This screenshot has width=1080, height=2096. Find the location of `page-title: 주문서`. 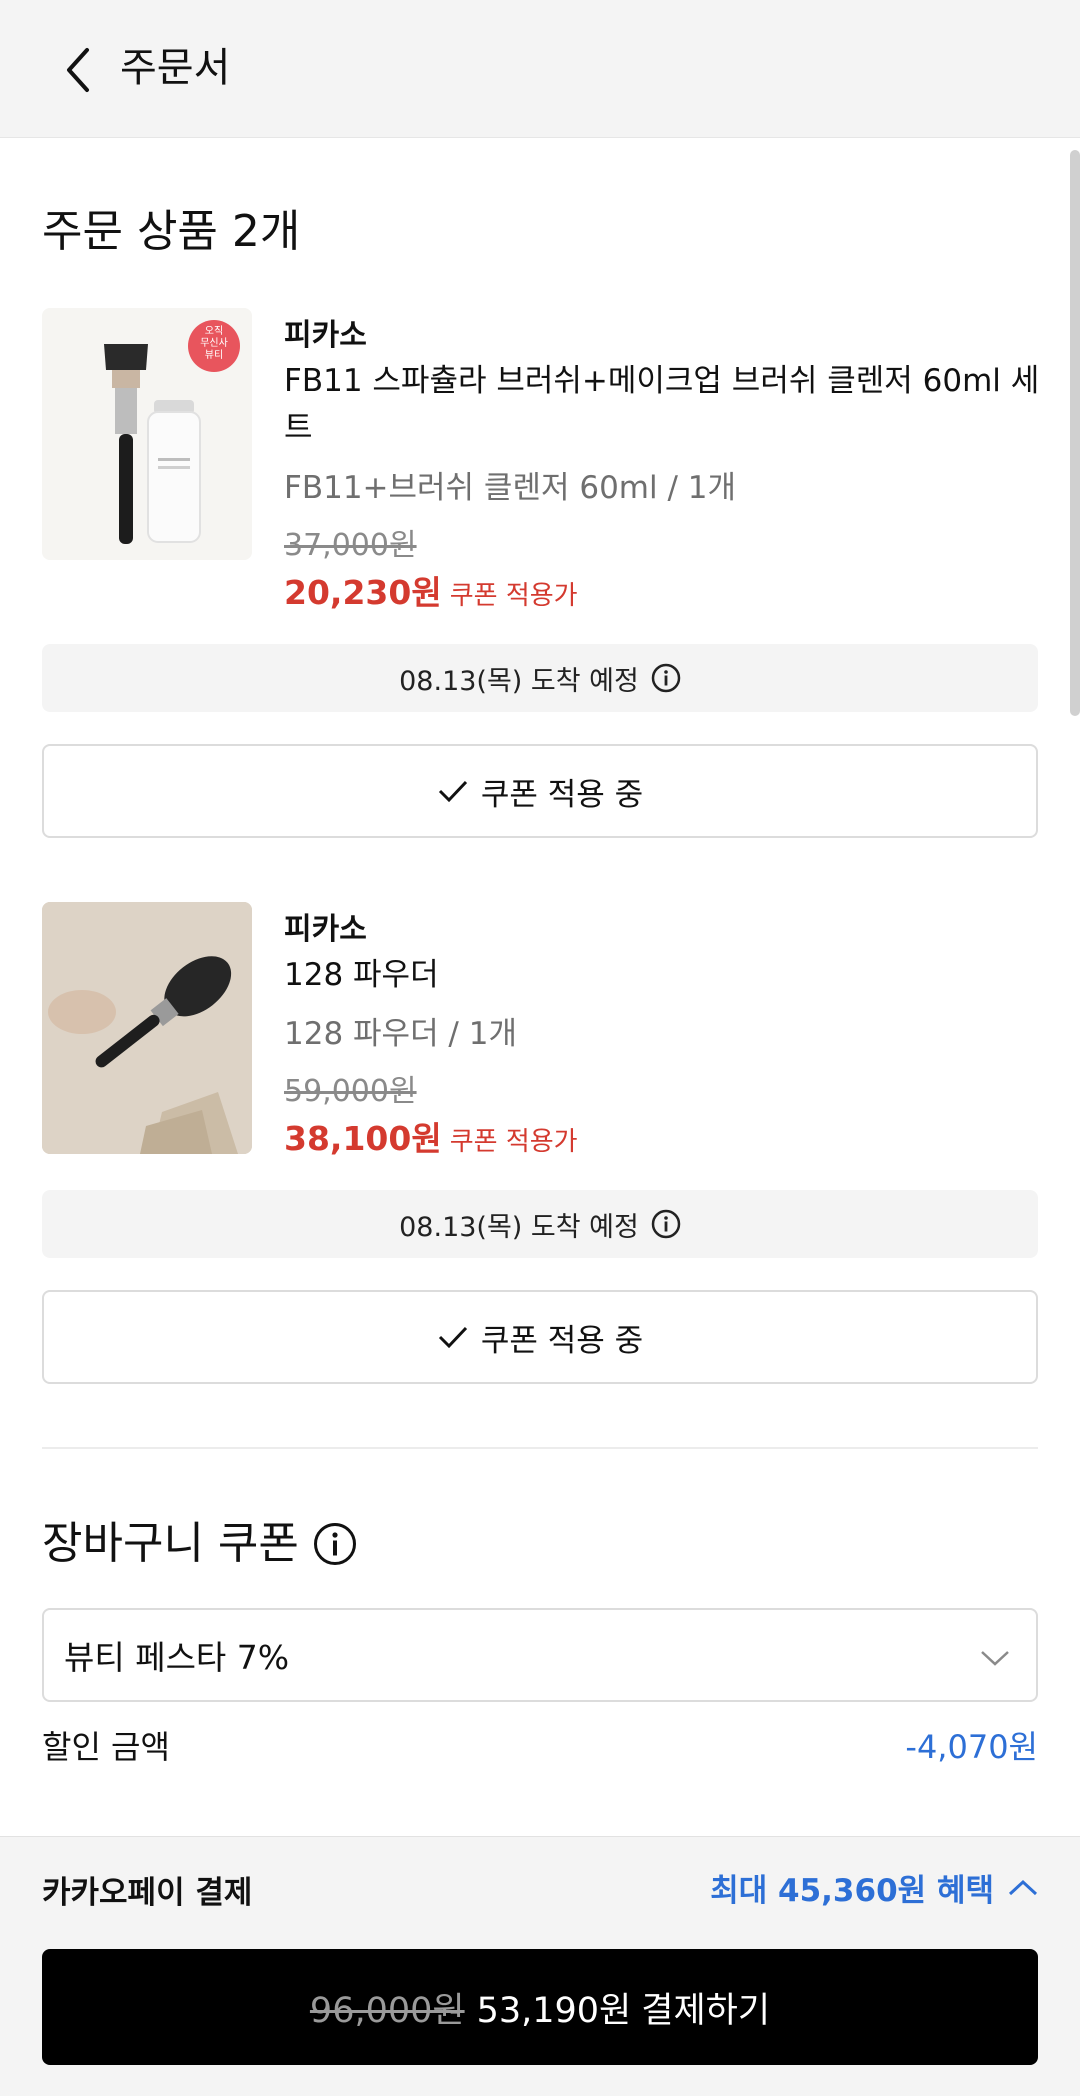

page-title: 주문서 is located at coordinates (175, 68).